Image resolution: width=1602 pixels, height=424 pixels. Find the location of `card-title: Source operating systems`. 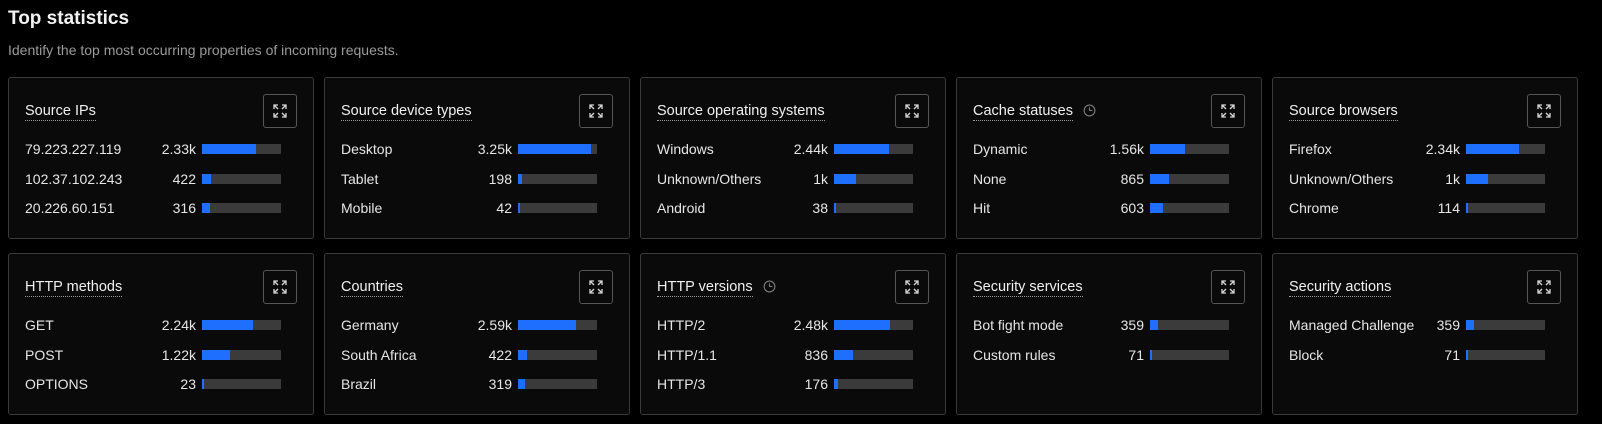

card-title: Source operating systems is located at coordinates (741, 112).